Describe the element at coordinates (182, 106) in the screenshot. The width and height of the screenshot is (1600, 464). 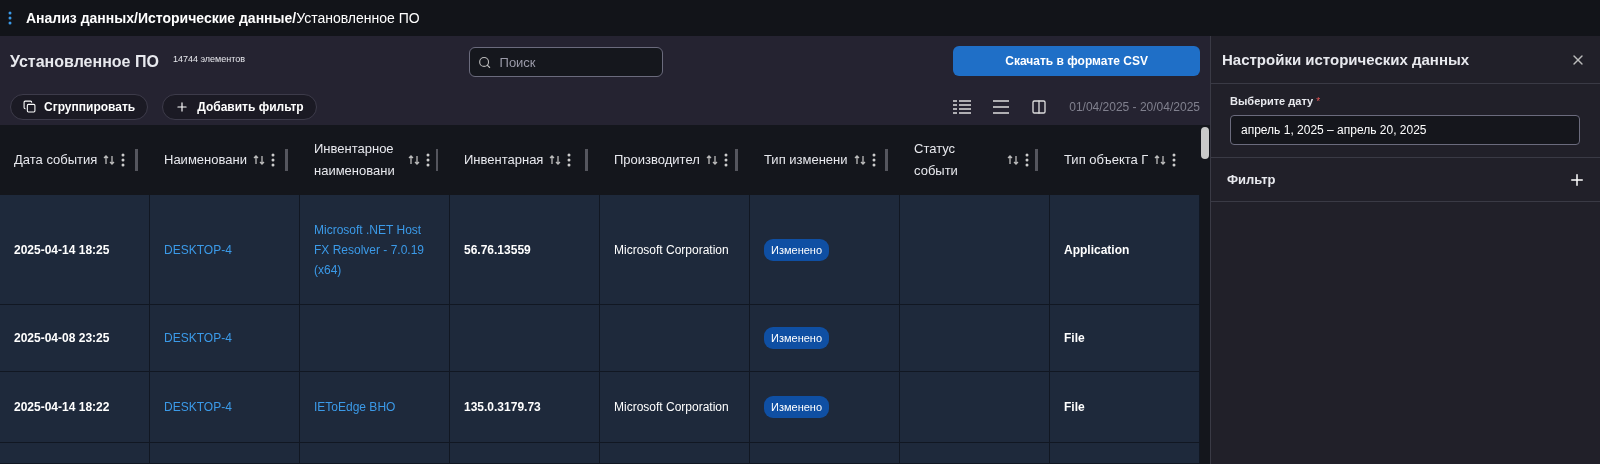
I see `plus-icon` at that location.